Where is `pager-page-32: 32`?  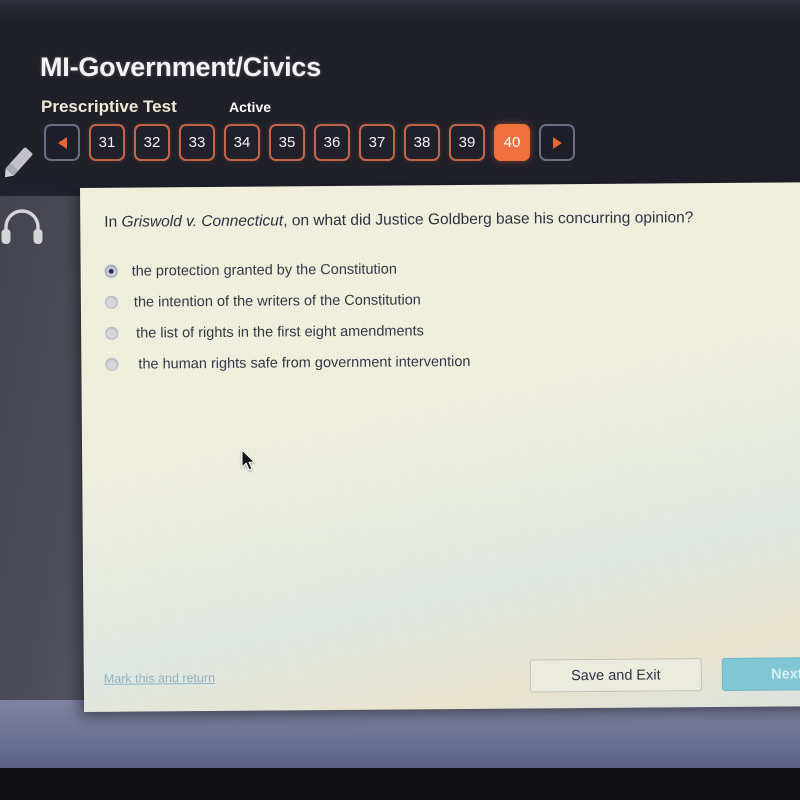
pager-page-32: 32 is located at coordinates (152, 142).